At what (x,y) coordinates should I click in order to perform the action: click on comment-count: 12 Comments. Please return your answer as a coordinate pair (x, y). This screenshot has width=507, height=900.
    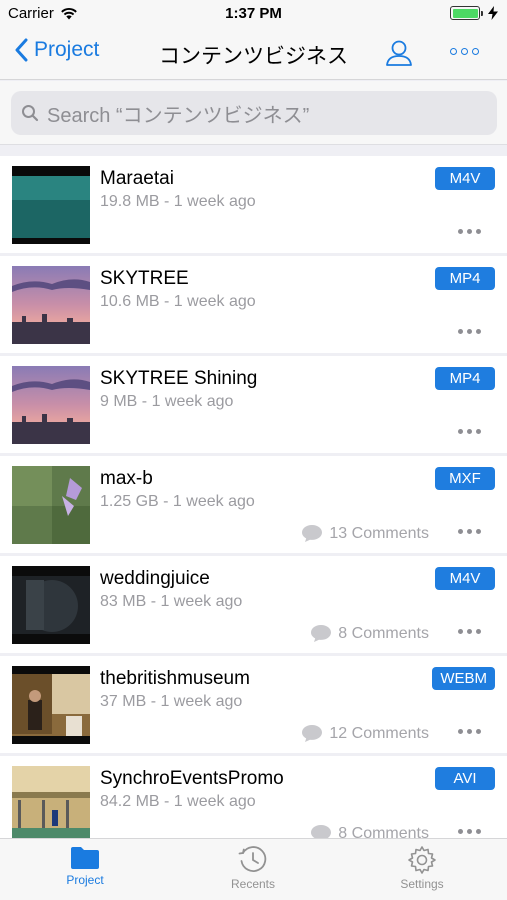
    Looking at the image, I should click on (365, 733).